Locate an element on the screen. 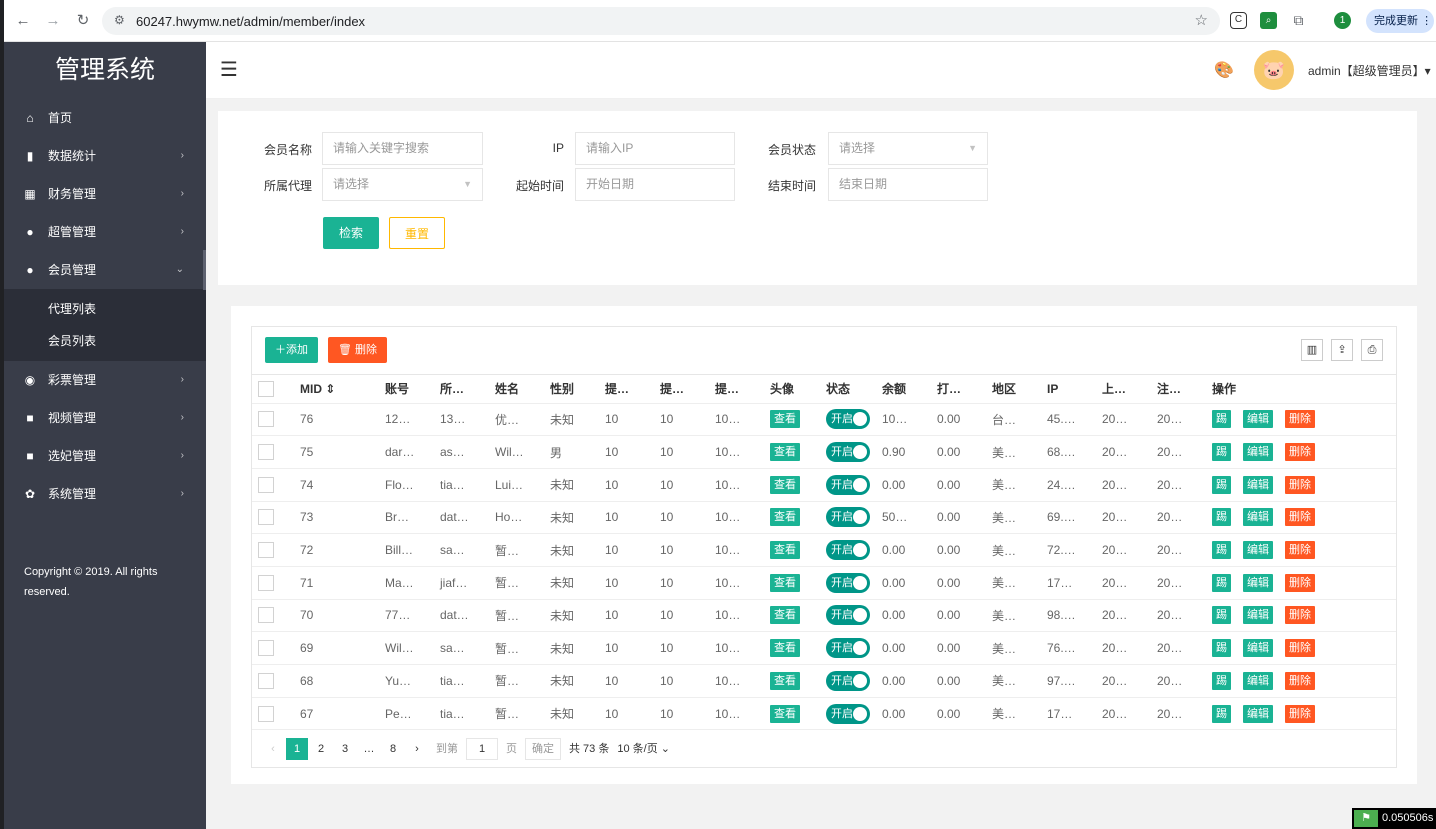 The image size is (1436, 829). page-button: 3 is located at coordinates (345, 749).